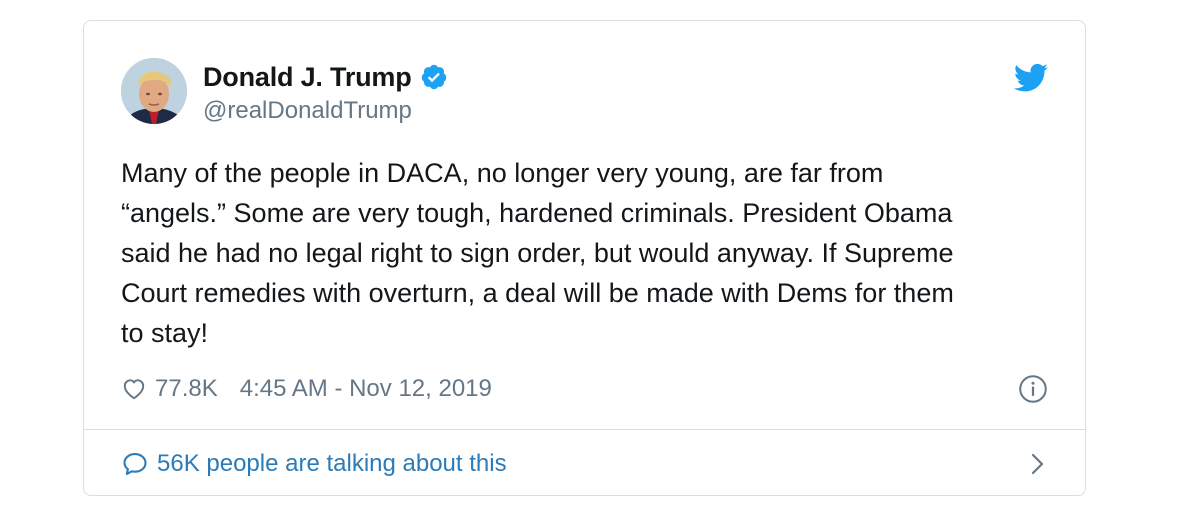 The height and width of the screenshot is (510, 1200). I want to click on chevron-right-icon, so click(1037, 464).